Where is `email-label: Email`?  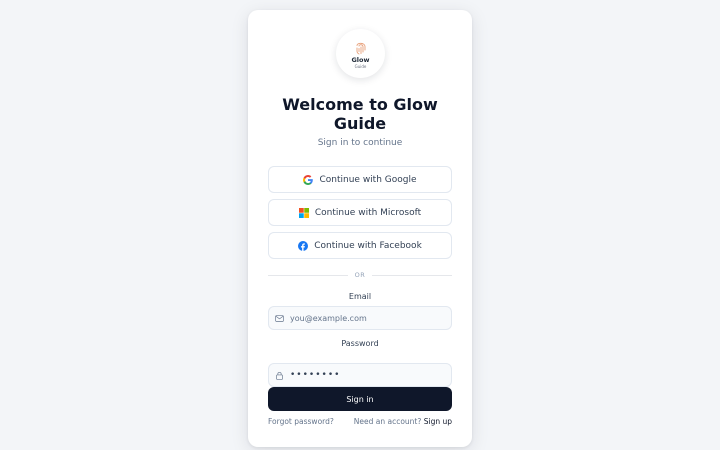
email-label: Email is located at coordinates (360, 296).